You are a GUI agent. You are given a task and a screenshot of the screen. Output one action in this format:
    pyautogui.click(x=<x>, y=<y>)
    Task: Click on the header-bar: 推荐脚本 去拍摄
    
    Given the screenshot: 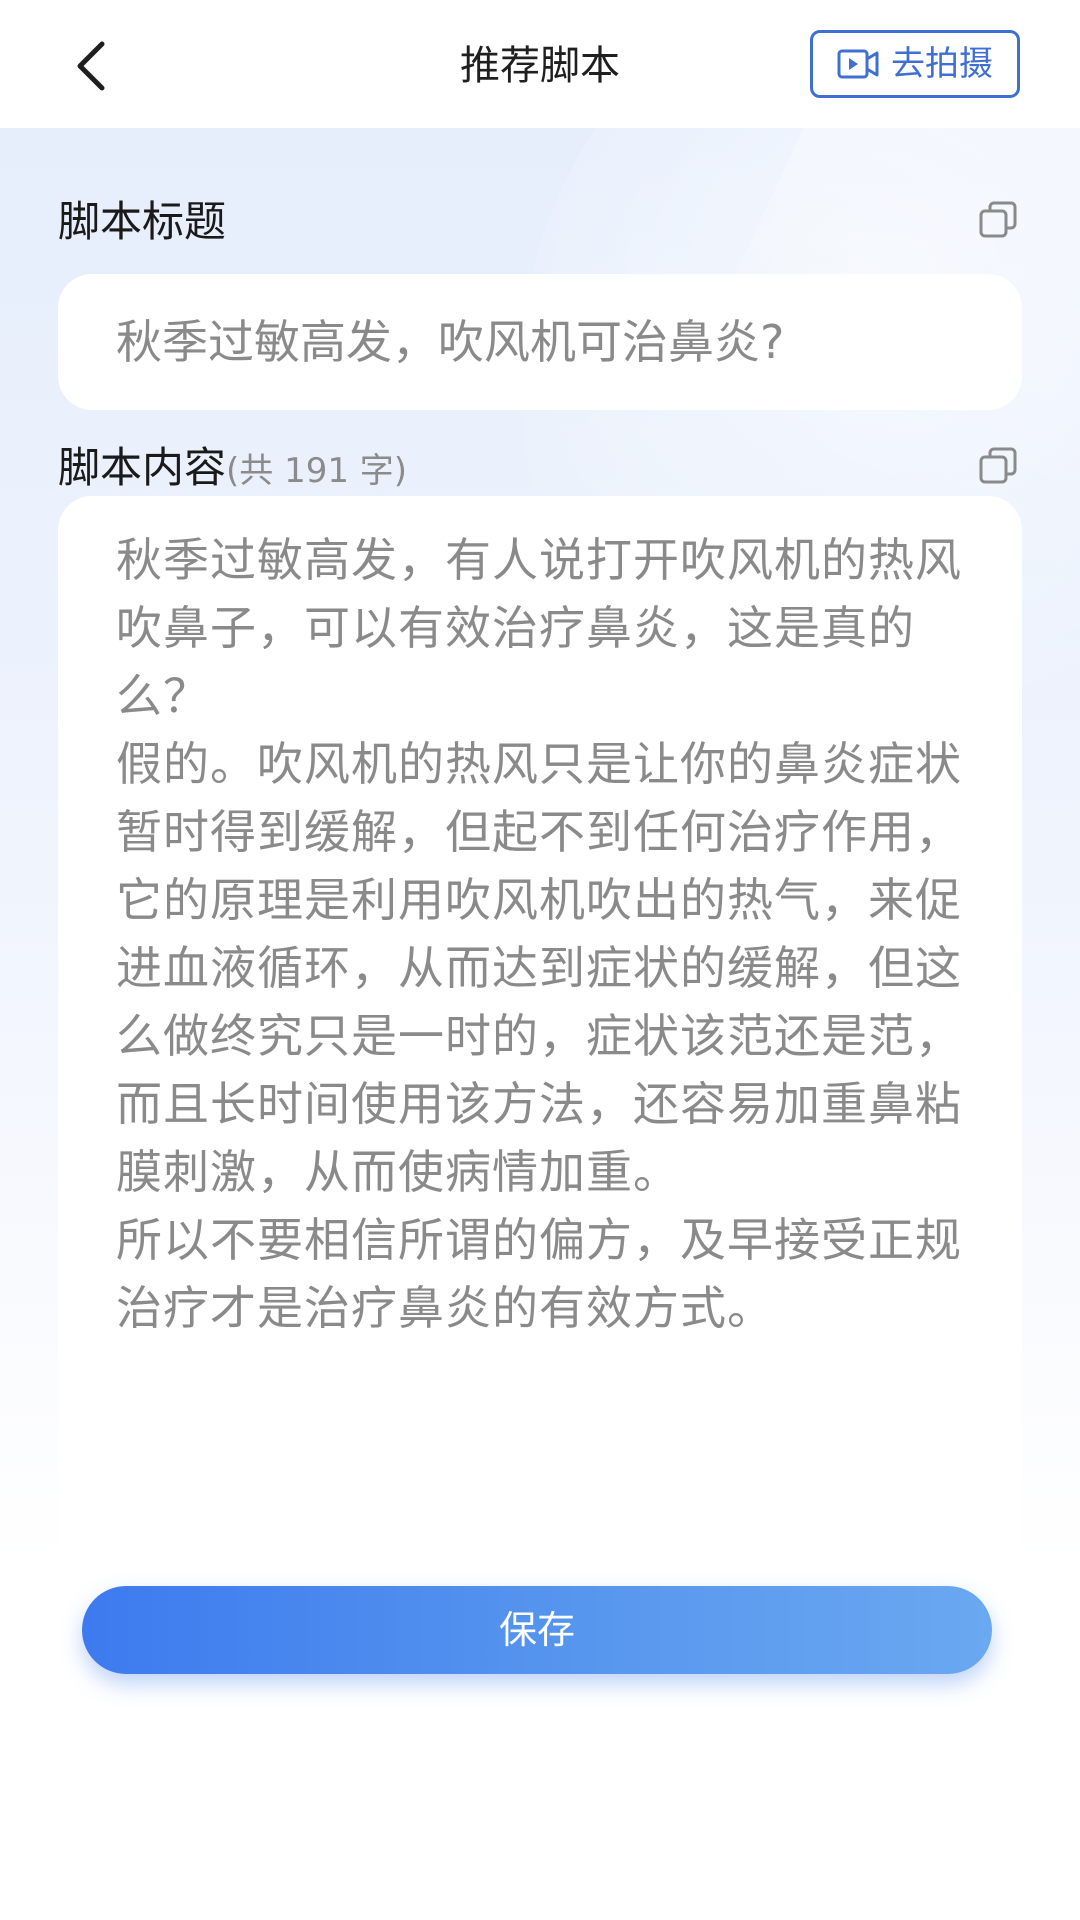 What is the action you would take?
    pyautogui.click(x=540, y=64)
    